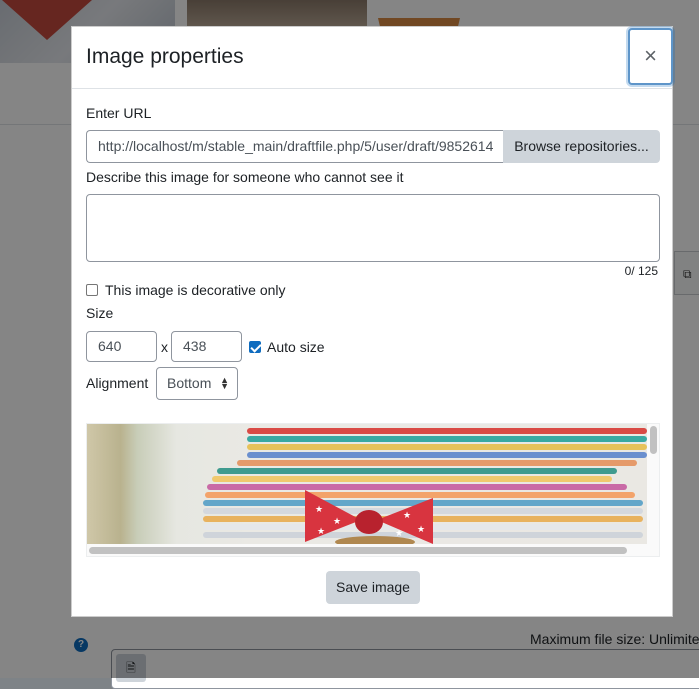  Describe the element at coordinates (92, 290) in the screenshot. I see `decorative-checkbox` at that location.